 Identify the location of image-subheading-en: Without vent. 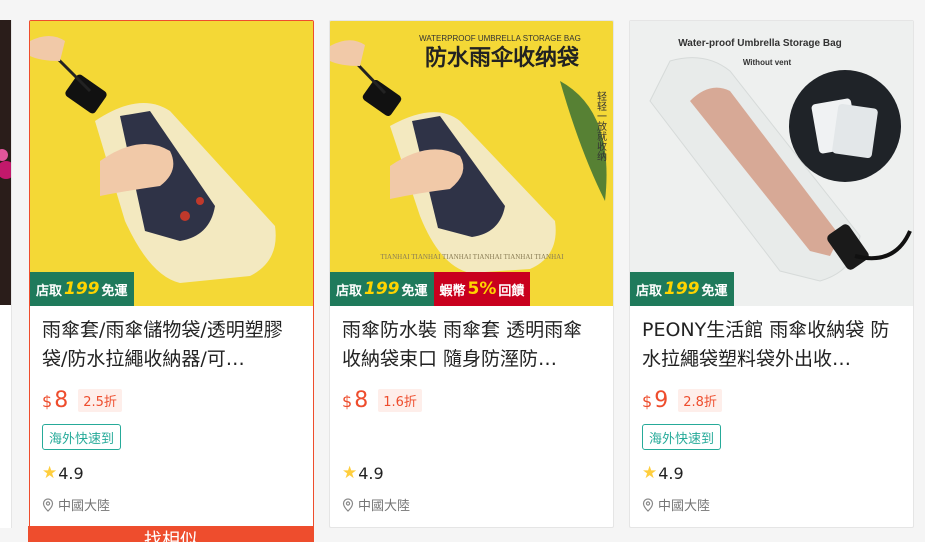
(767, 62).